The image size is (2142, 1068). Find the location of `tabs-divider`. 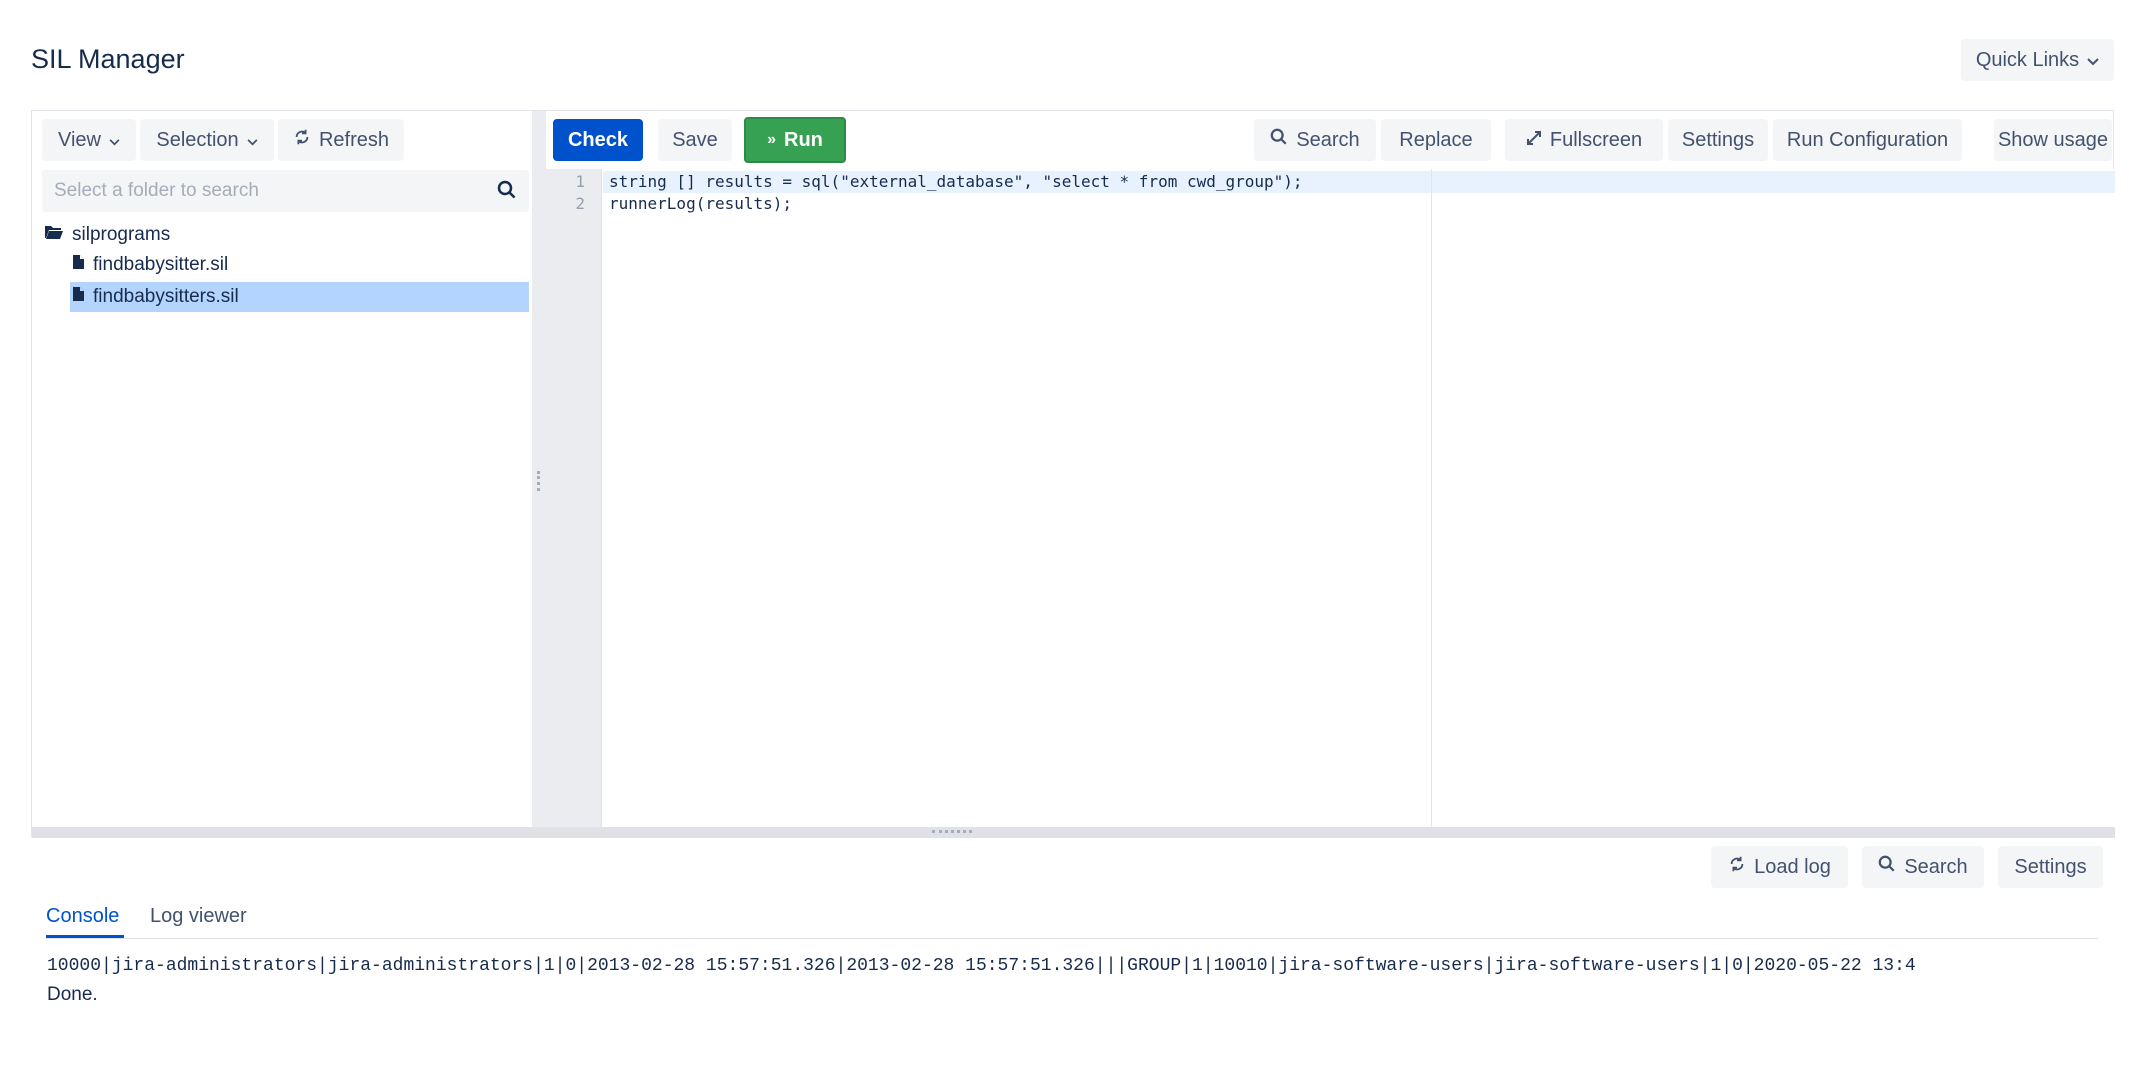

tabs-divider is located at coordinates (1072, 938).